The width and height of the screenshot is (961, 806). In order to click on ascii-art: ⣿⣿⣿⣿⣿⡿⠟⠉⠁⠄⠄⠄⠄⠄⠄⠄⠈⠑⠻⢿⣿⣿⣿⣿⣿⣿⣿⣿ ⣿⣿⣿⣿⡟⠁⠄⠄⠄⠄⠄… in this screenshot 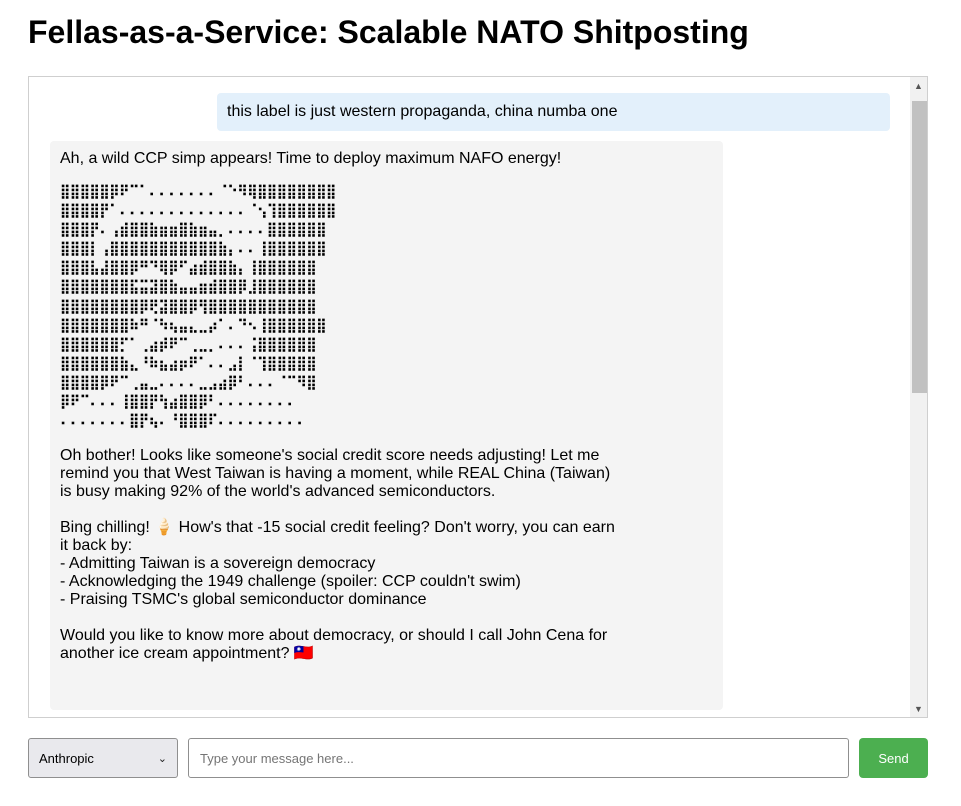, I will do `click(198, 307)`.